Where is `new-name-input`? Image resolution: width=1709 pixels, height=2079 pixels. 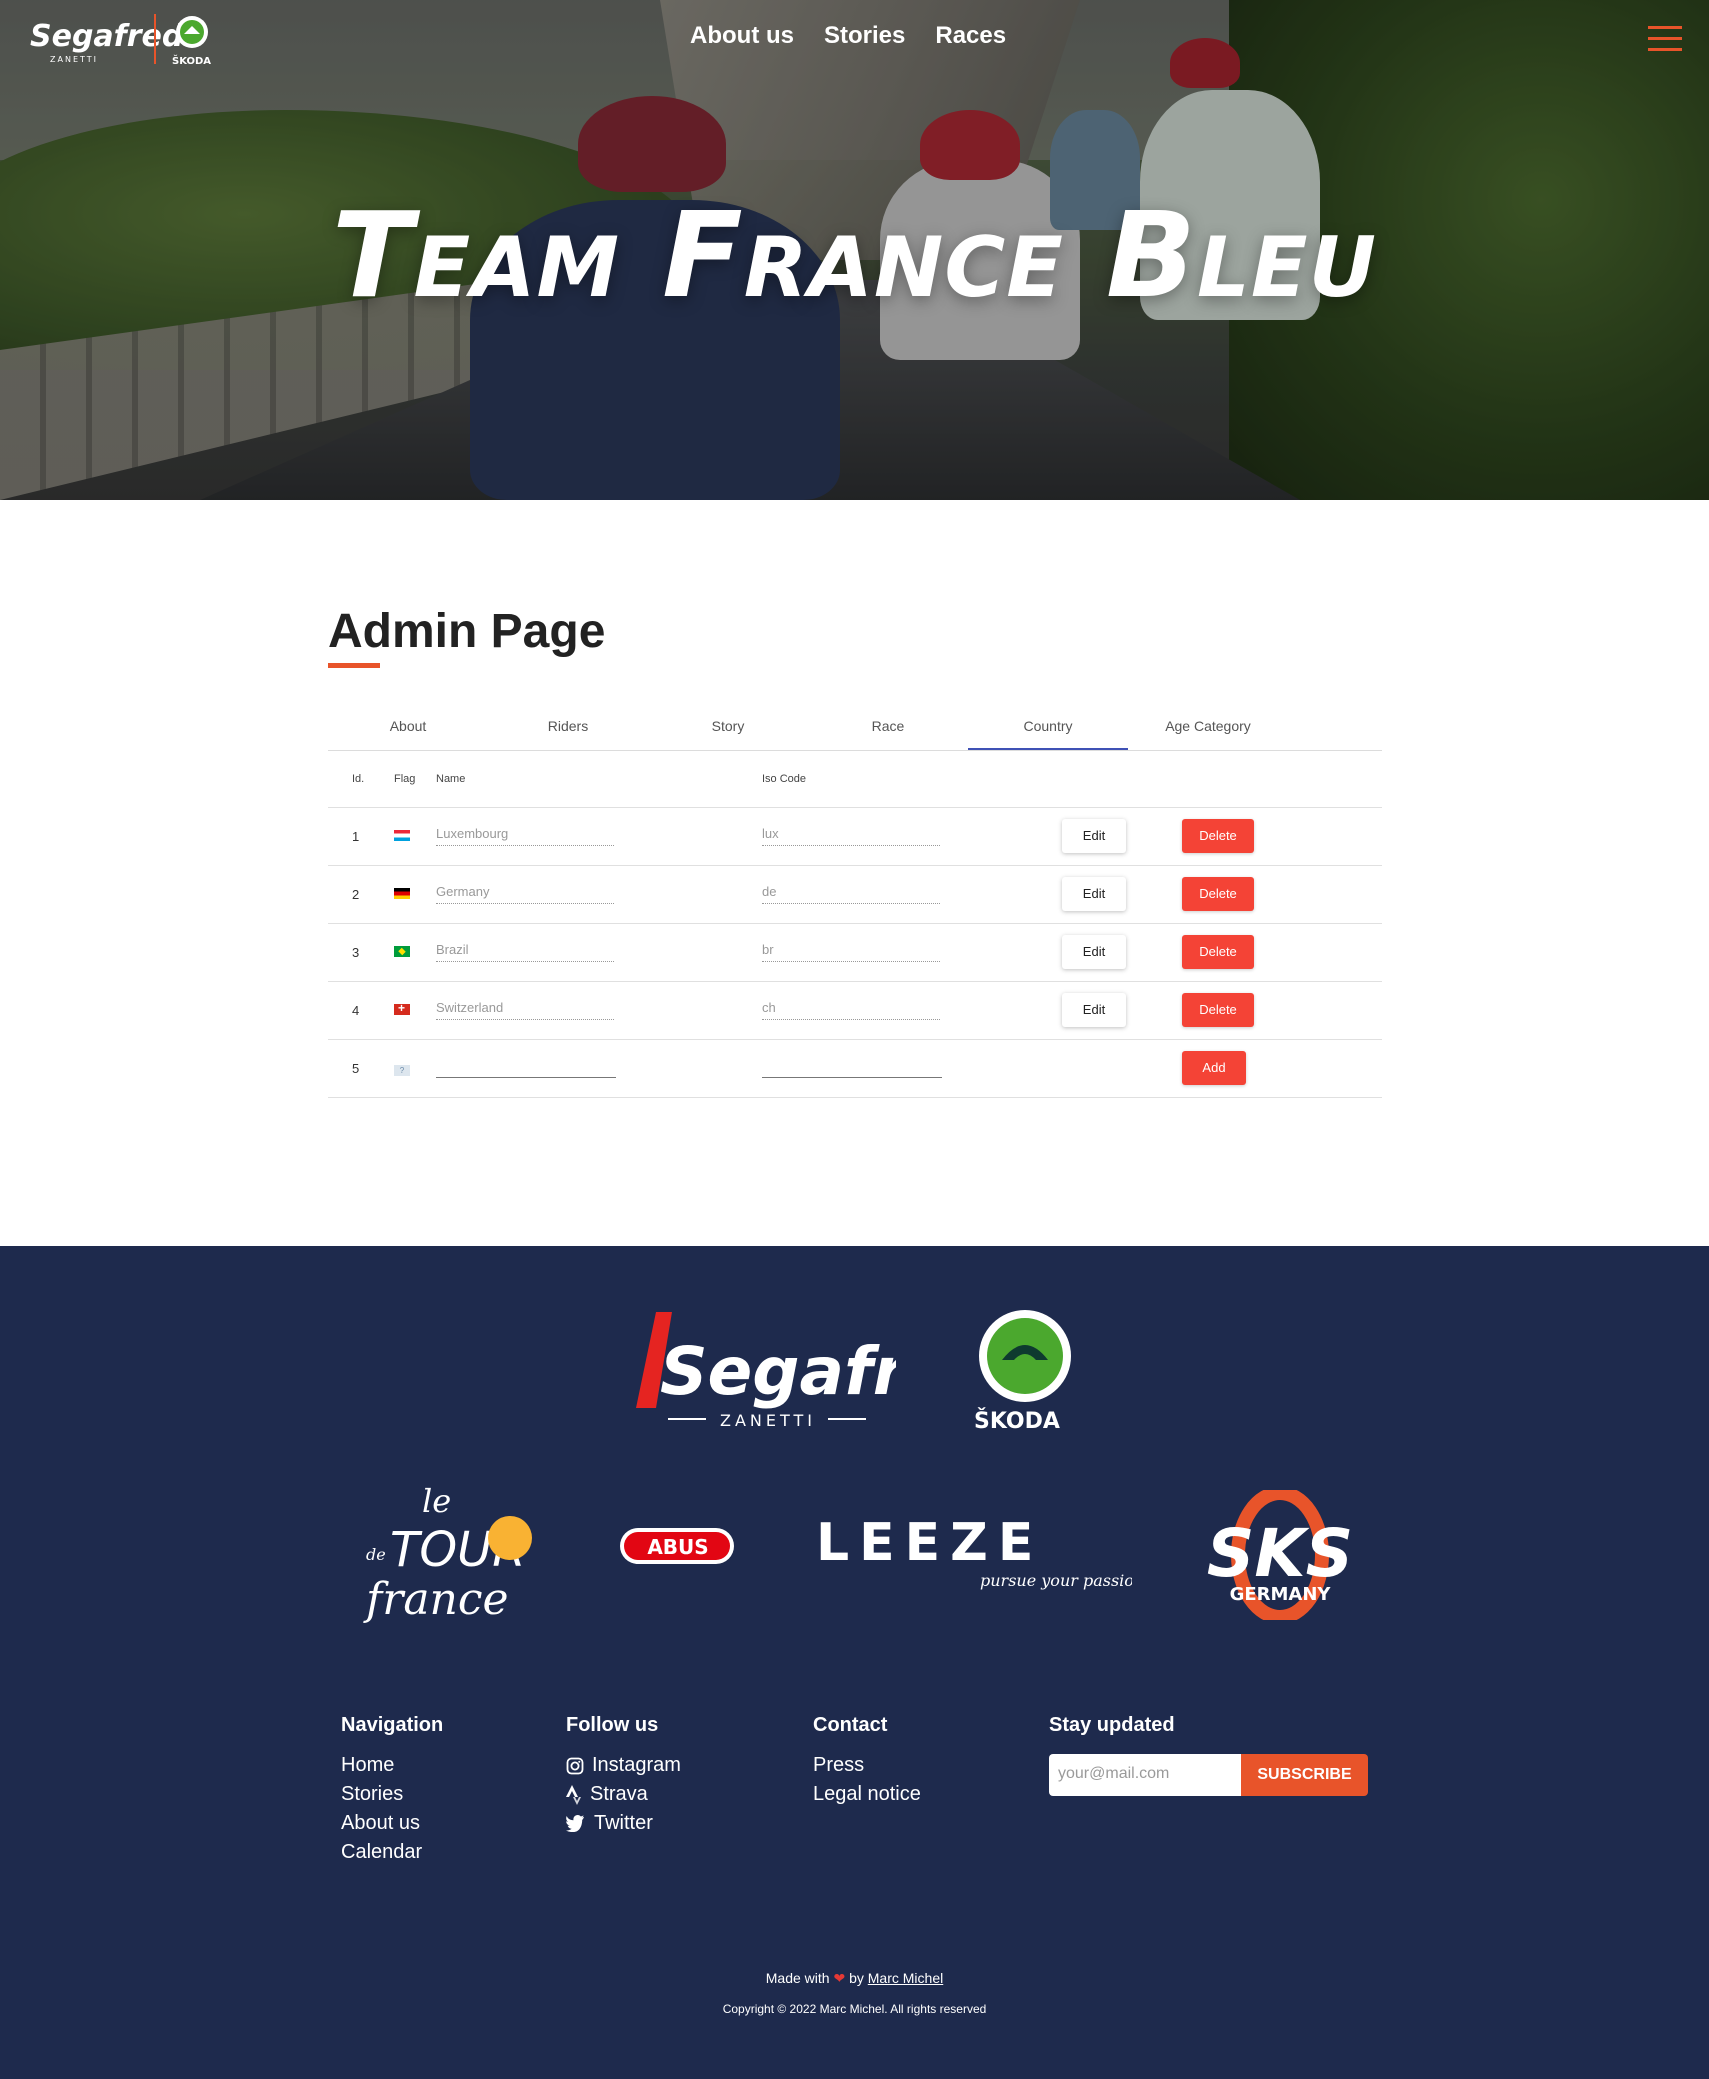 new-name-input is located at coordinates (526, 1068).